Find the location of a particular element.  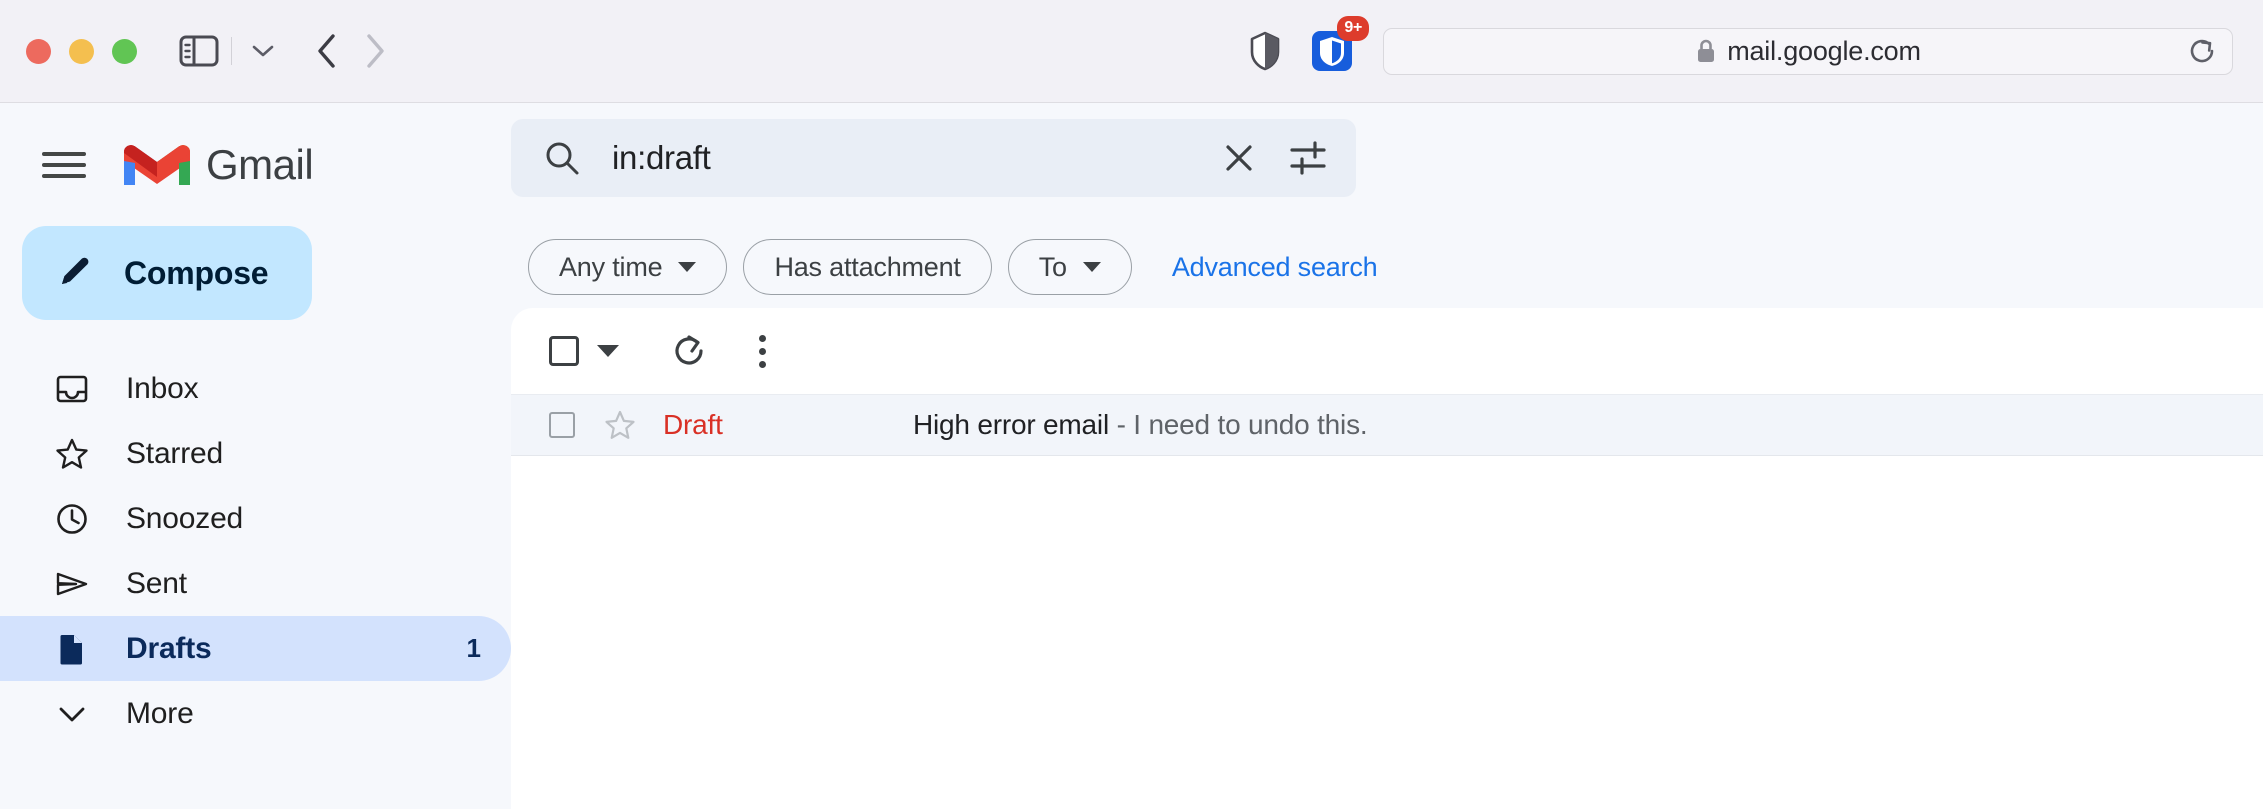

select-all-checkbox is located at coordinates (564, 351).